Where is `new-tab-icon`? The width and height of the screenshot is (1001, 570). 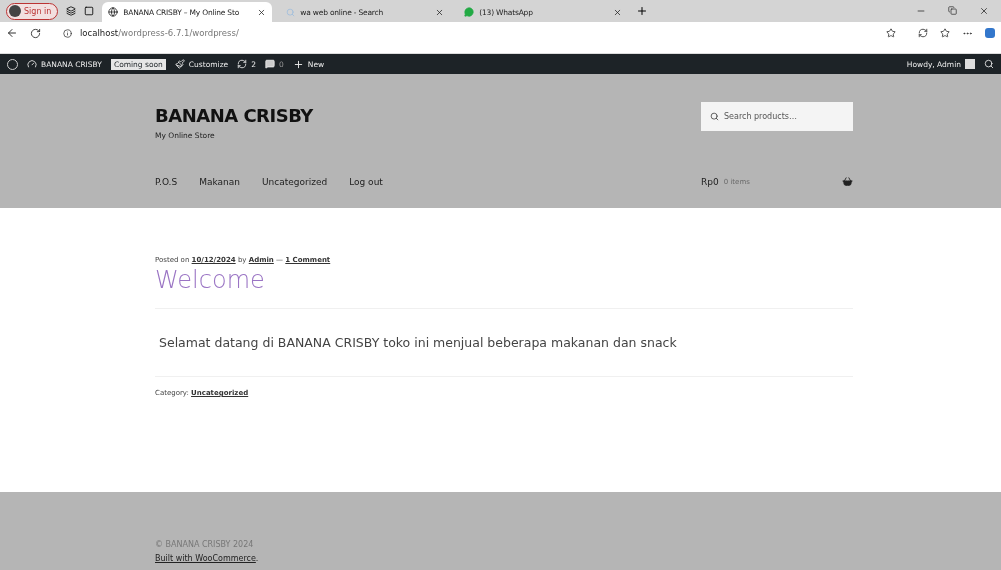
new-tab-icon is located at coordinates (642, 11).